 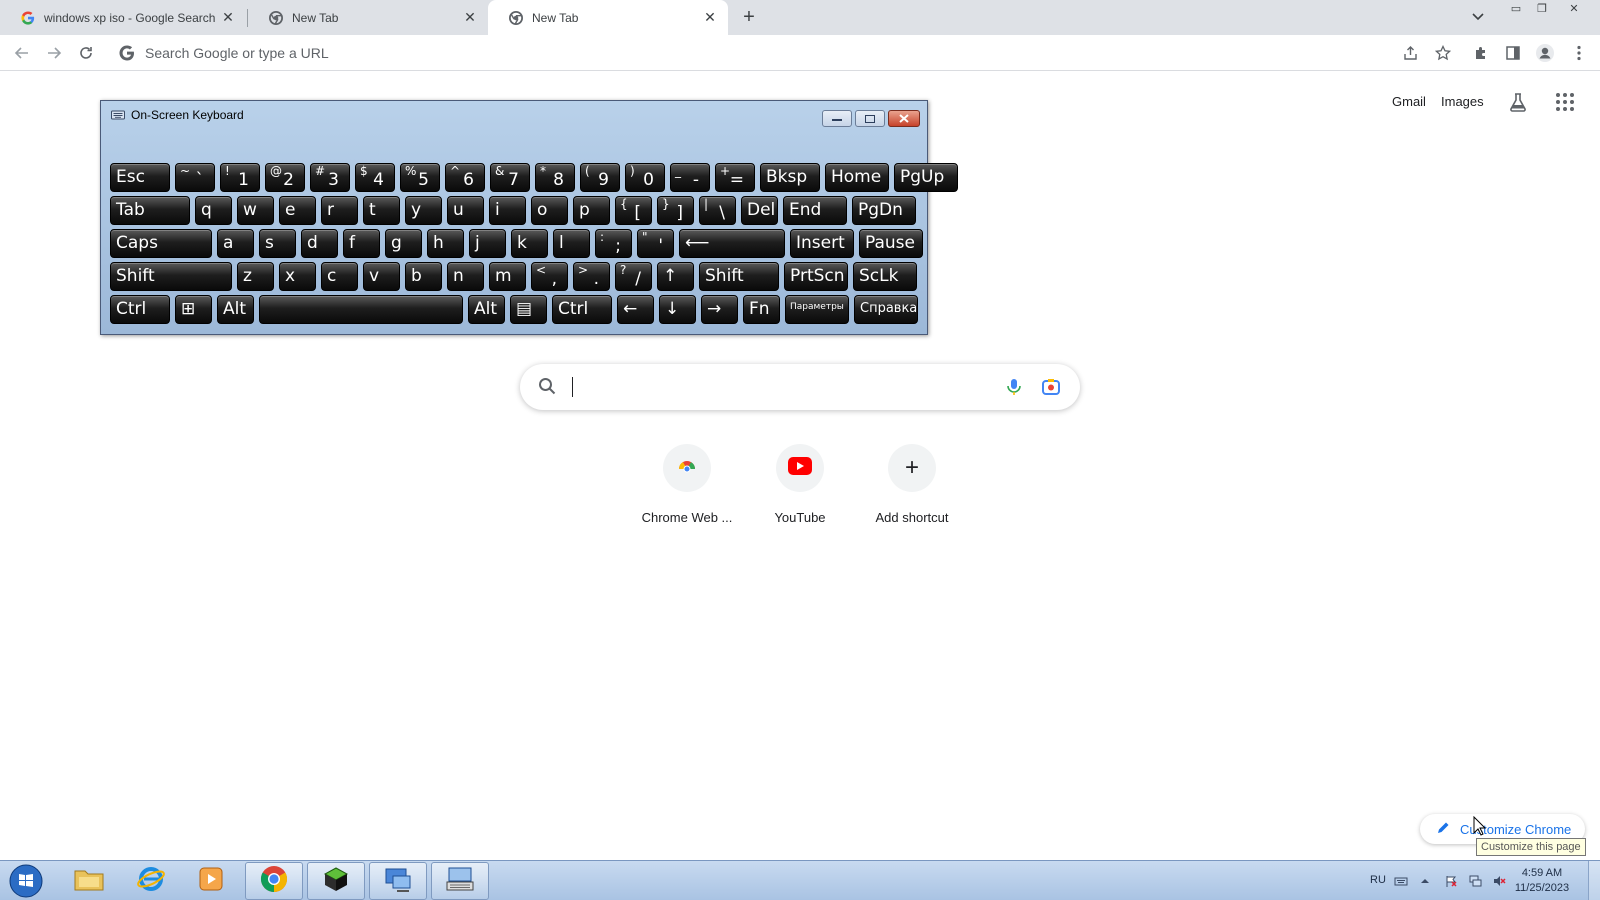 I want to click on osk-key: Shift, so click(x=171, y=276).